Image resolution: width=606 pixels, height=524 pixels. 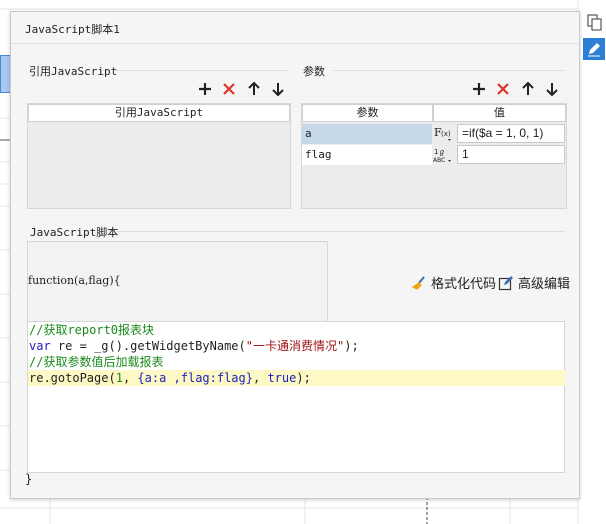 What do you see at coordinates (544, 283) in the screenshot?
I see `advanced-edit-label: 高级编辑` at bounding box center [544, 283].